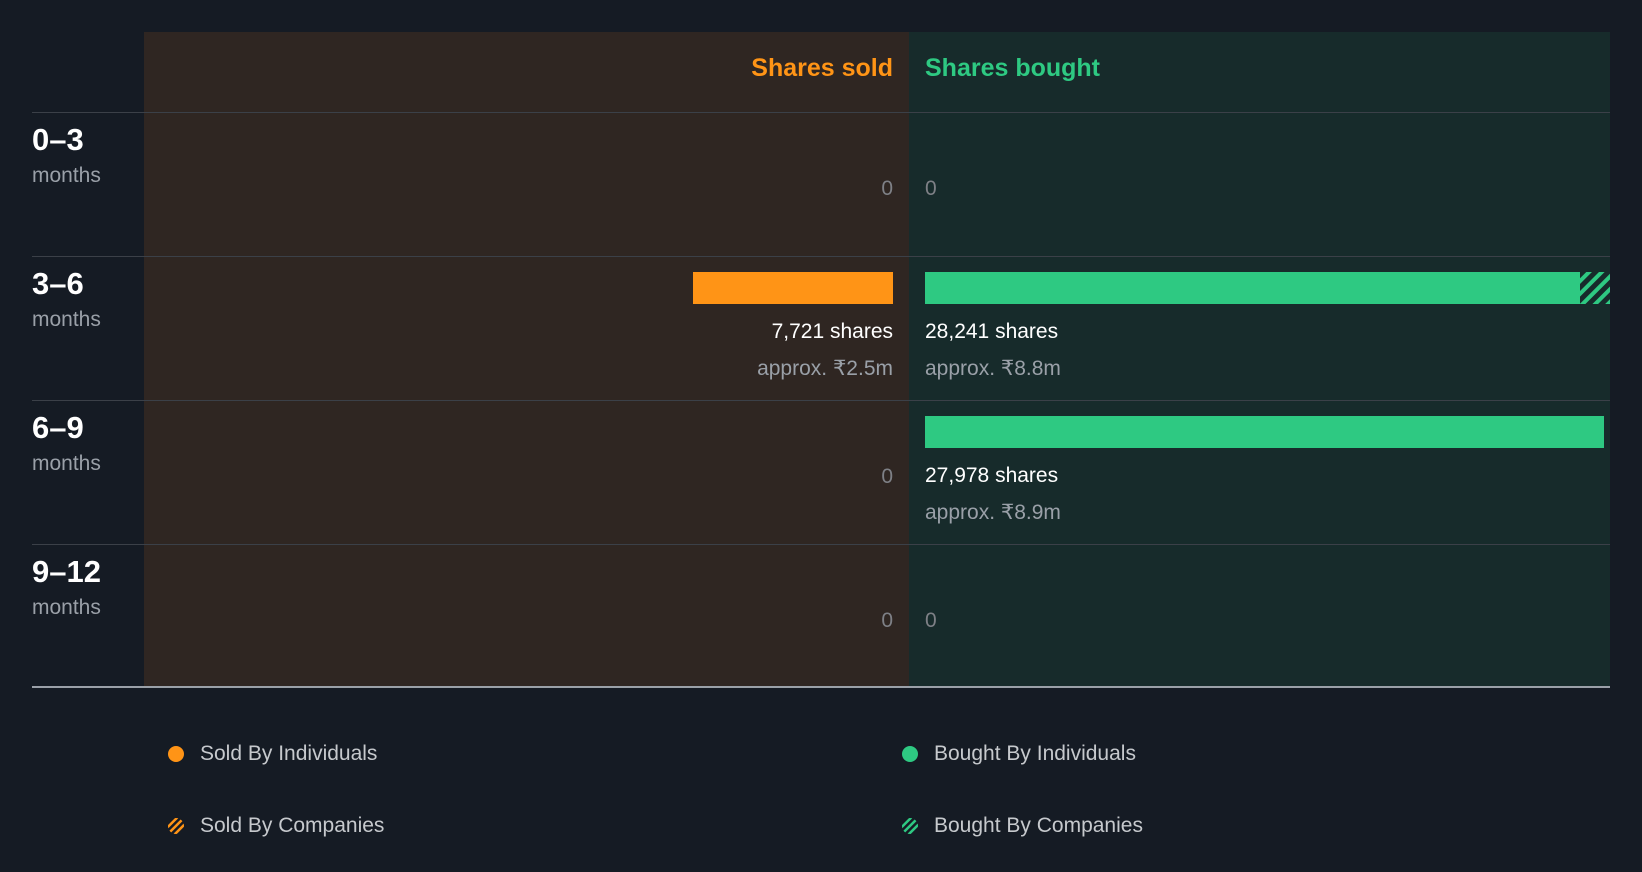 The image size is (1642, 872). What do you see at coordinates (992, 331) in the screenshot?
I see `bought-shares-label: 28,241 shares` at bounding box center [992, 331].